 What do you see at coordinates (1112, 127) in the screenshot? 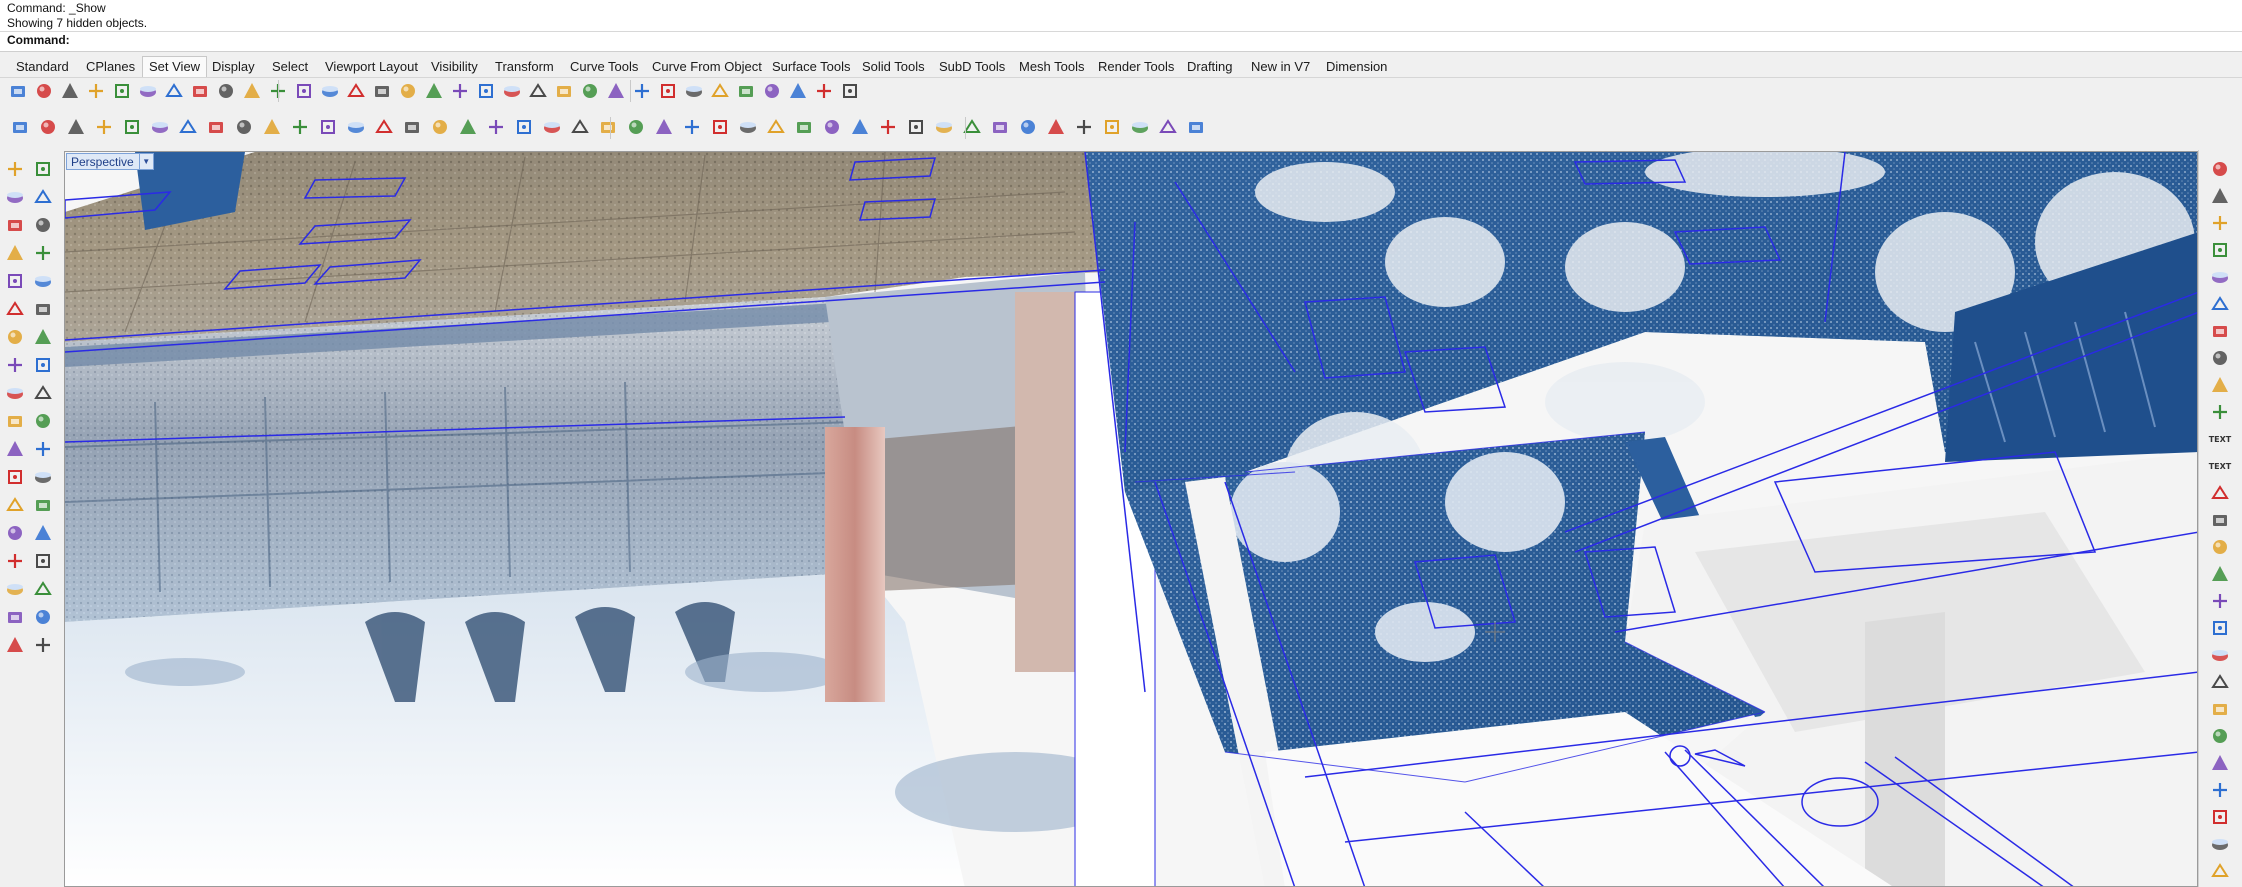
I see `section-icon` at bounding box center [1112, 127].